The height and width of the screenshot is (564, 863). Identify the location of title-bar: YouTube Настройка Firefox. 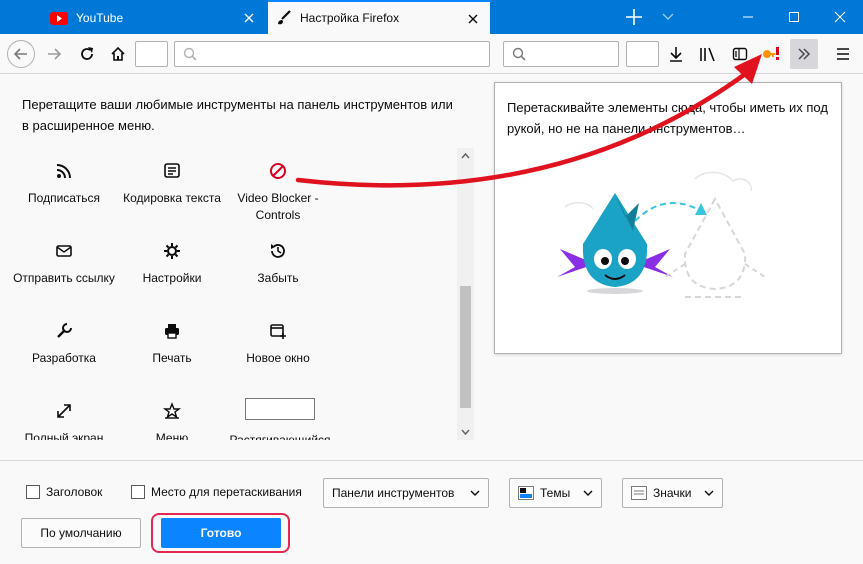
(431, 17).